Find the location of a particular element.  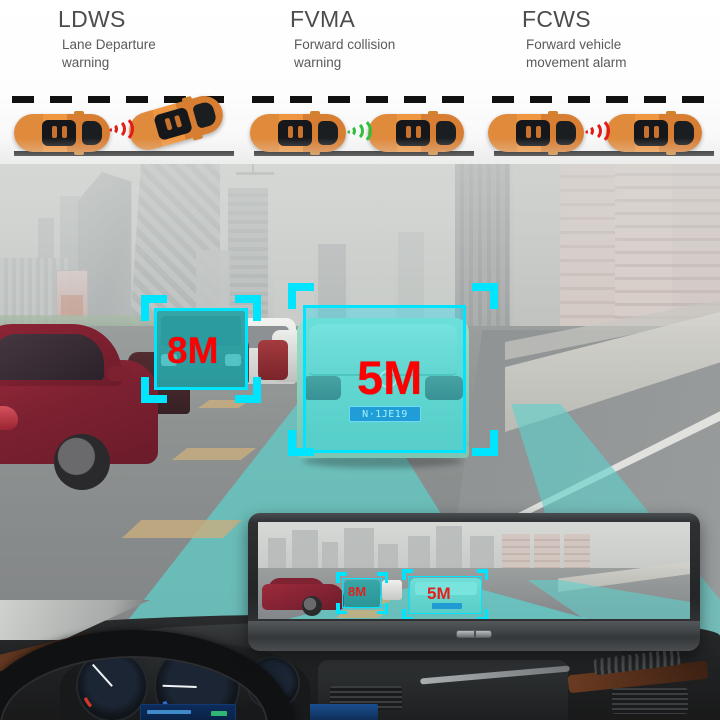

dashcam-bezel is located at coordinates (474, 636).